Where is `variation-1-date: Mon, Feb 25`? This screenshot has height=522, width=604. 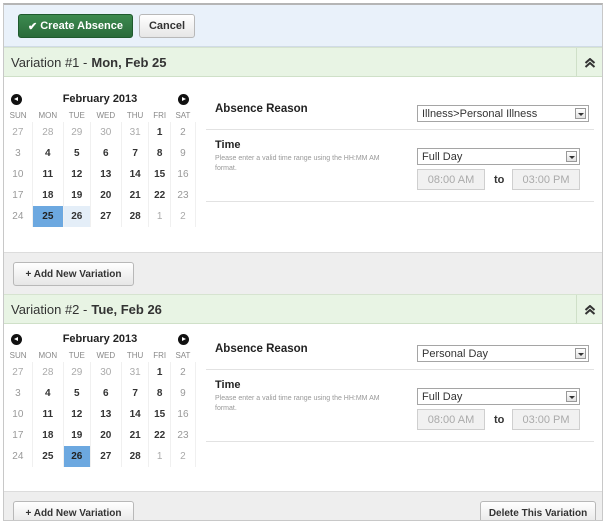 variation-1-date: Mon, Feb 25 is located at coordinates (129, 62).